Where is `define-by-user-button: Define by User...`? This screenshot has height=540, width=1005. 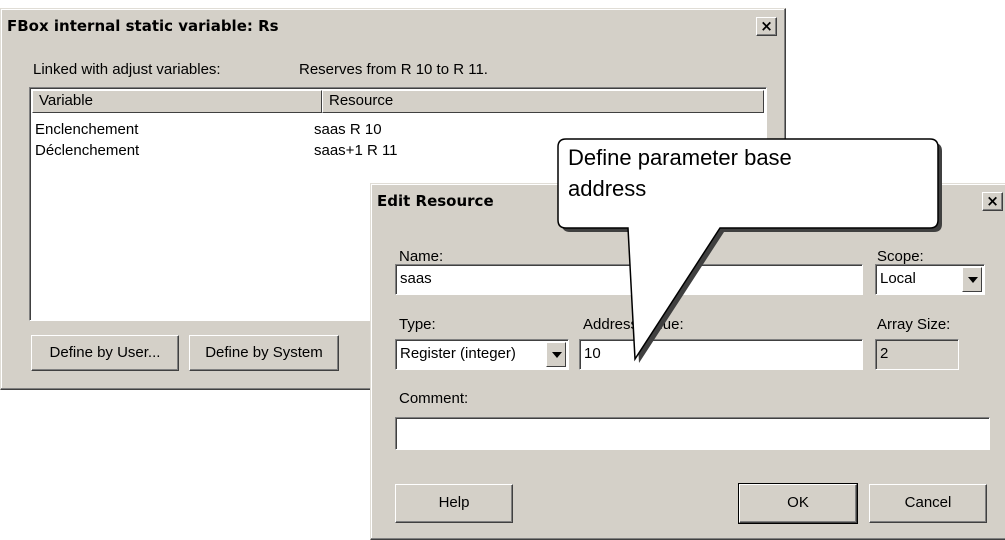
define-by-user-button: Define by User... is located at coordinates (105, 353).